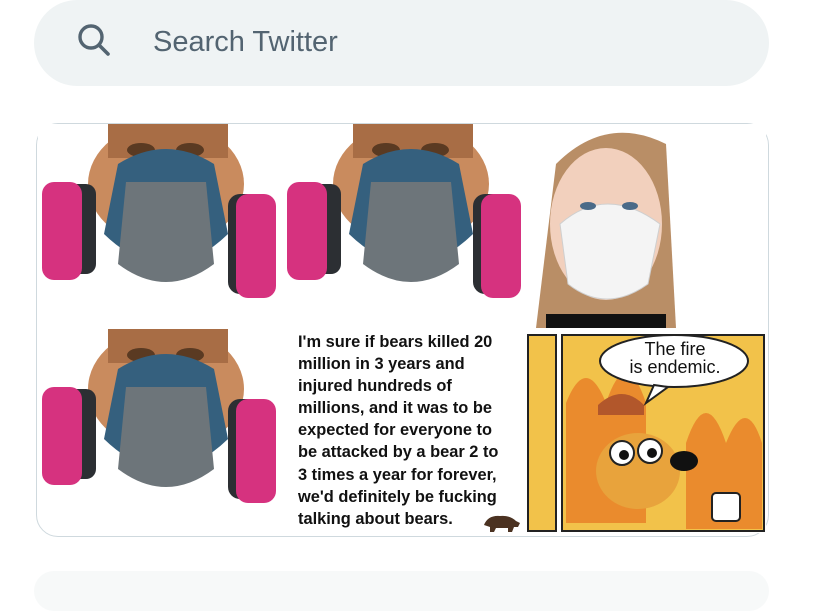 Image resolution: width=821 pixels, height=611 pixels. Describe the element at coordinates (502, 523) in the screenshot. I see `bear-icon` at that location.